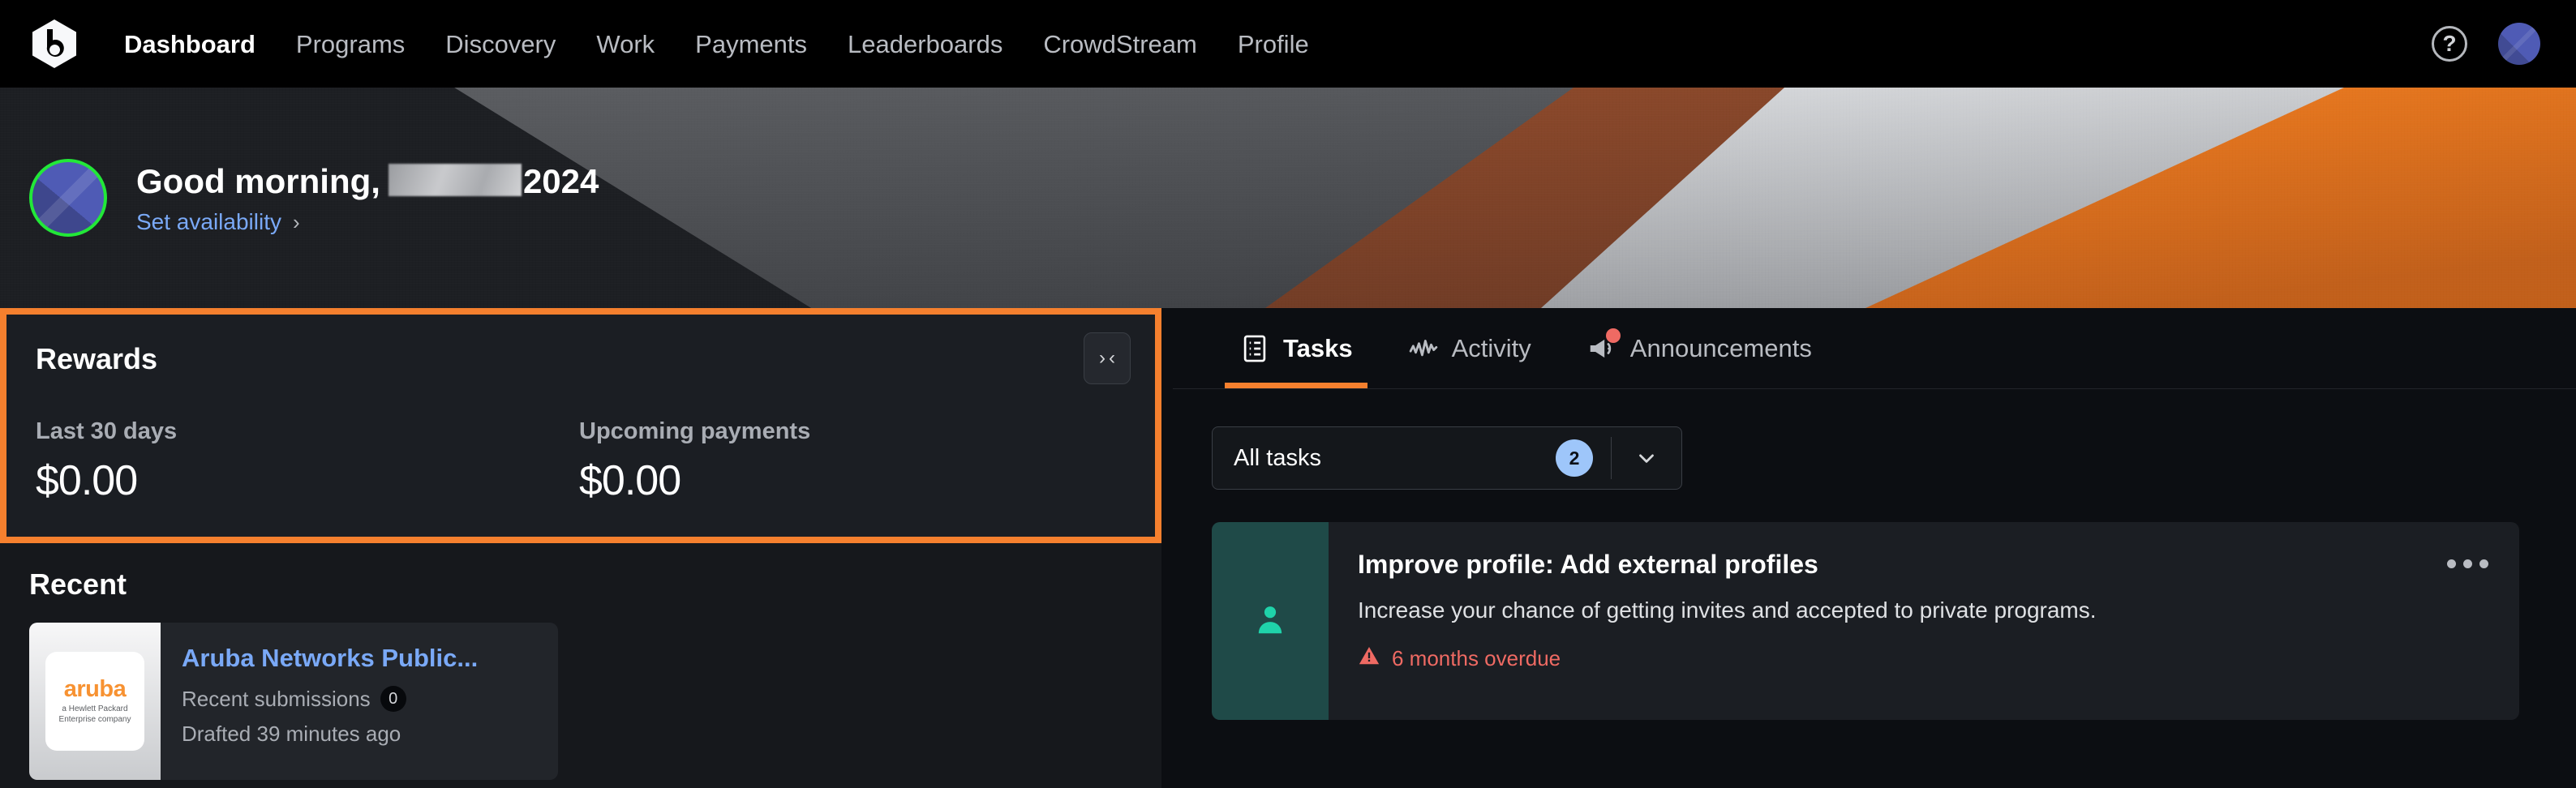  I want to click on task-filter-select: All tasks 2, so click(1447, 458).